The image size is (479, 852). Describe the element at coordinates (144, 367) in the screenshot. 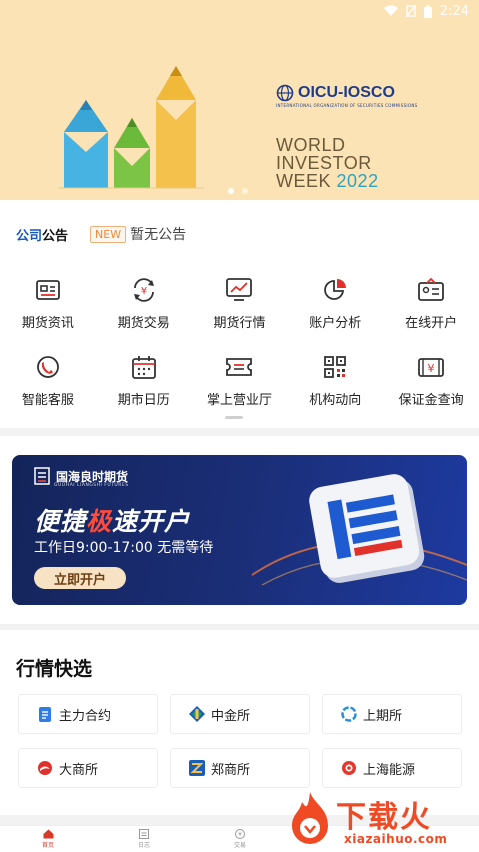

I see `calendar-icon` at that location.